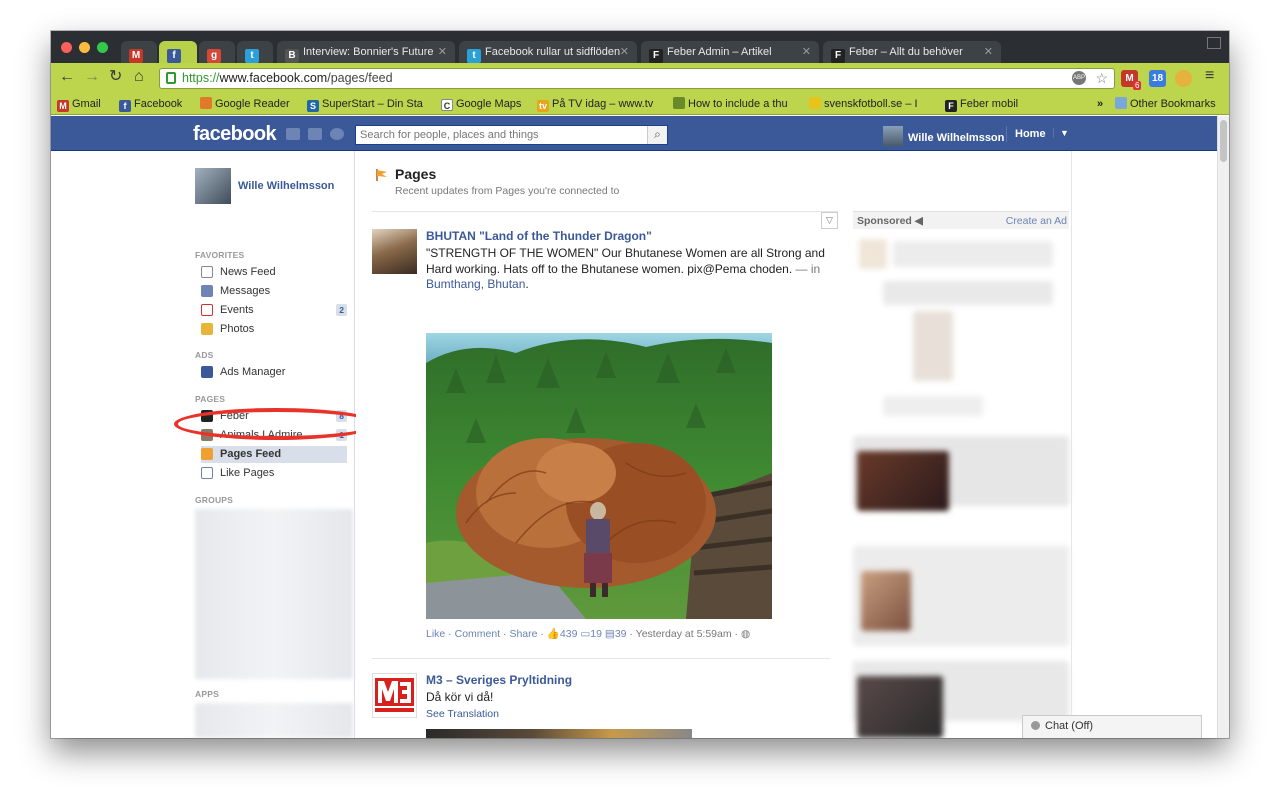 Image resolution: width=1280 pixels, height=808 pixels. Describe the element at coordinates (366, 52) in the screenshot. I see `tab-bonnier-interview: B Interview: Bonnier's Future ✕` at that location.